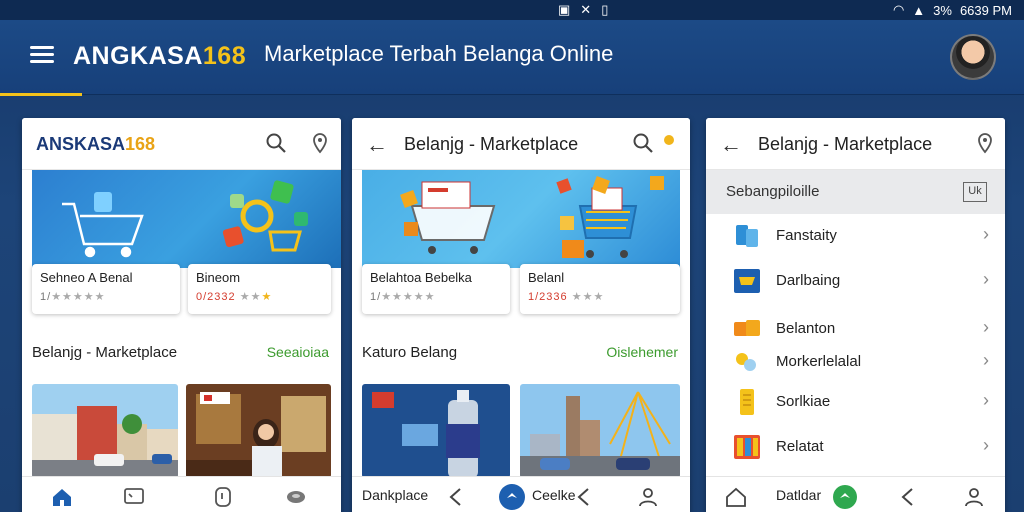 Image resolution: width=1024 pixels, height=512 pixels. I want to click on list-item: Belanton ›, so click(855, 329).